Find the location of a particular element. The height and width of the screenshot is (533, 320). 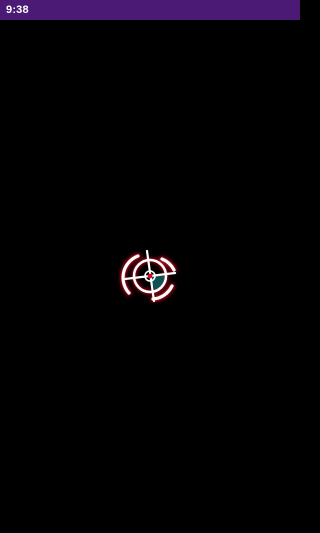

status-bar: 9:38 is located at coordinates (150, 10).